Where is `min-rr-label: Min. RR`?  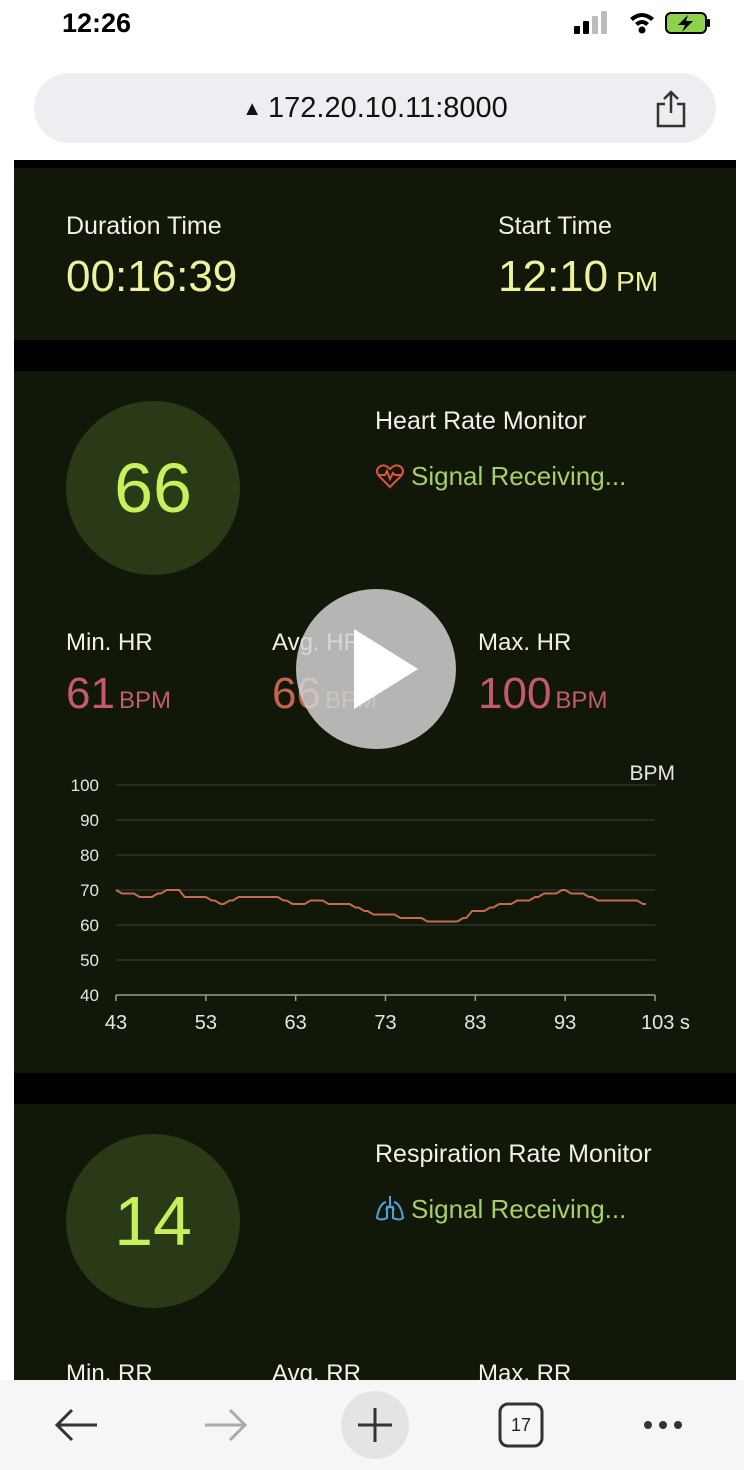 min-rr-label: Min. RR is located at coordinates (109, 1370).